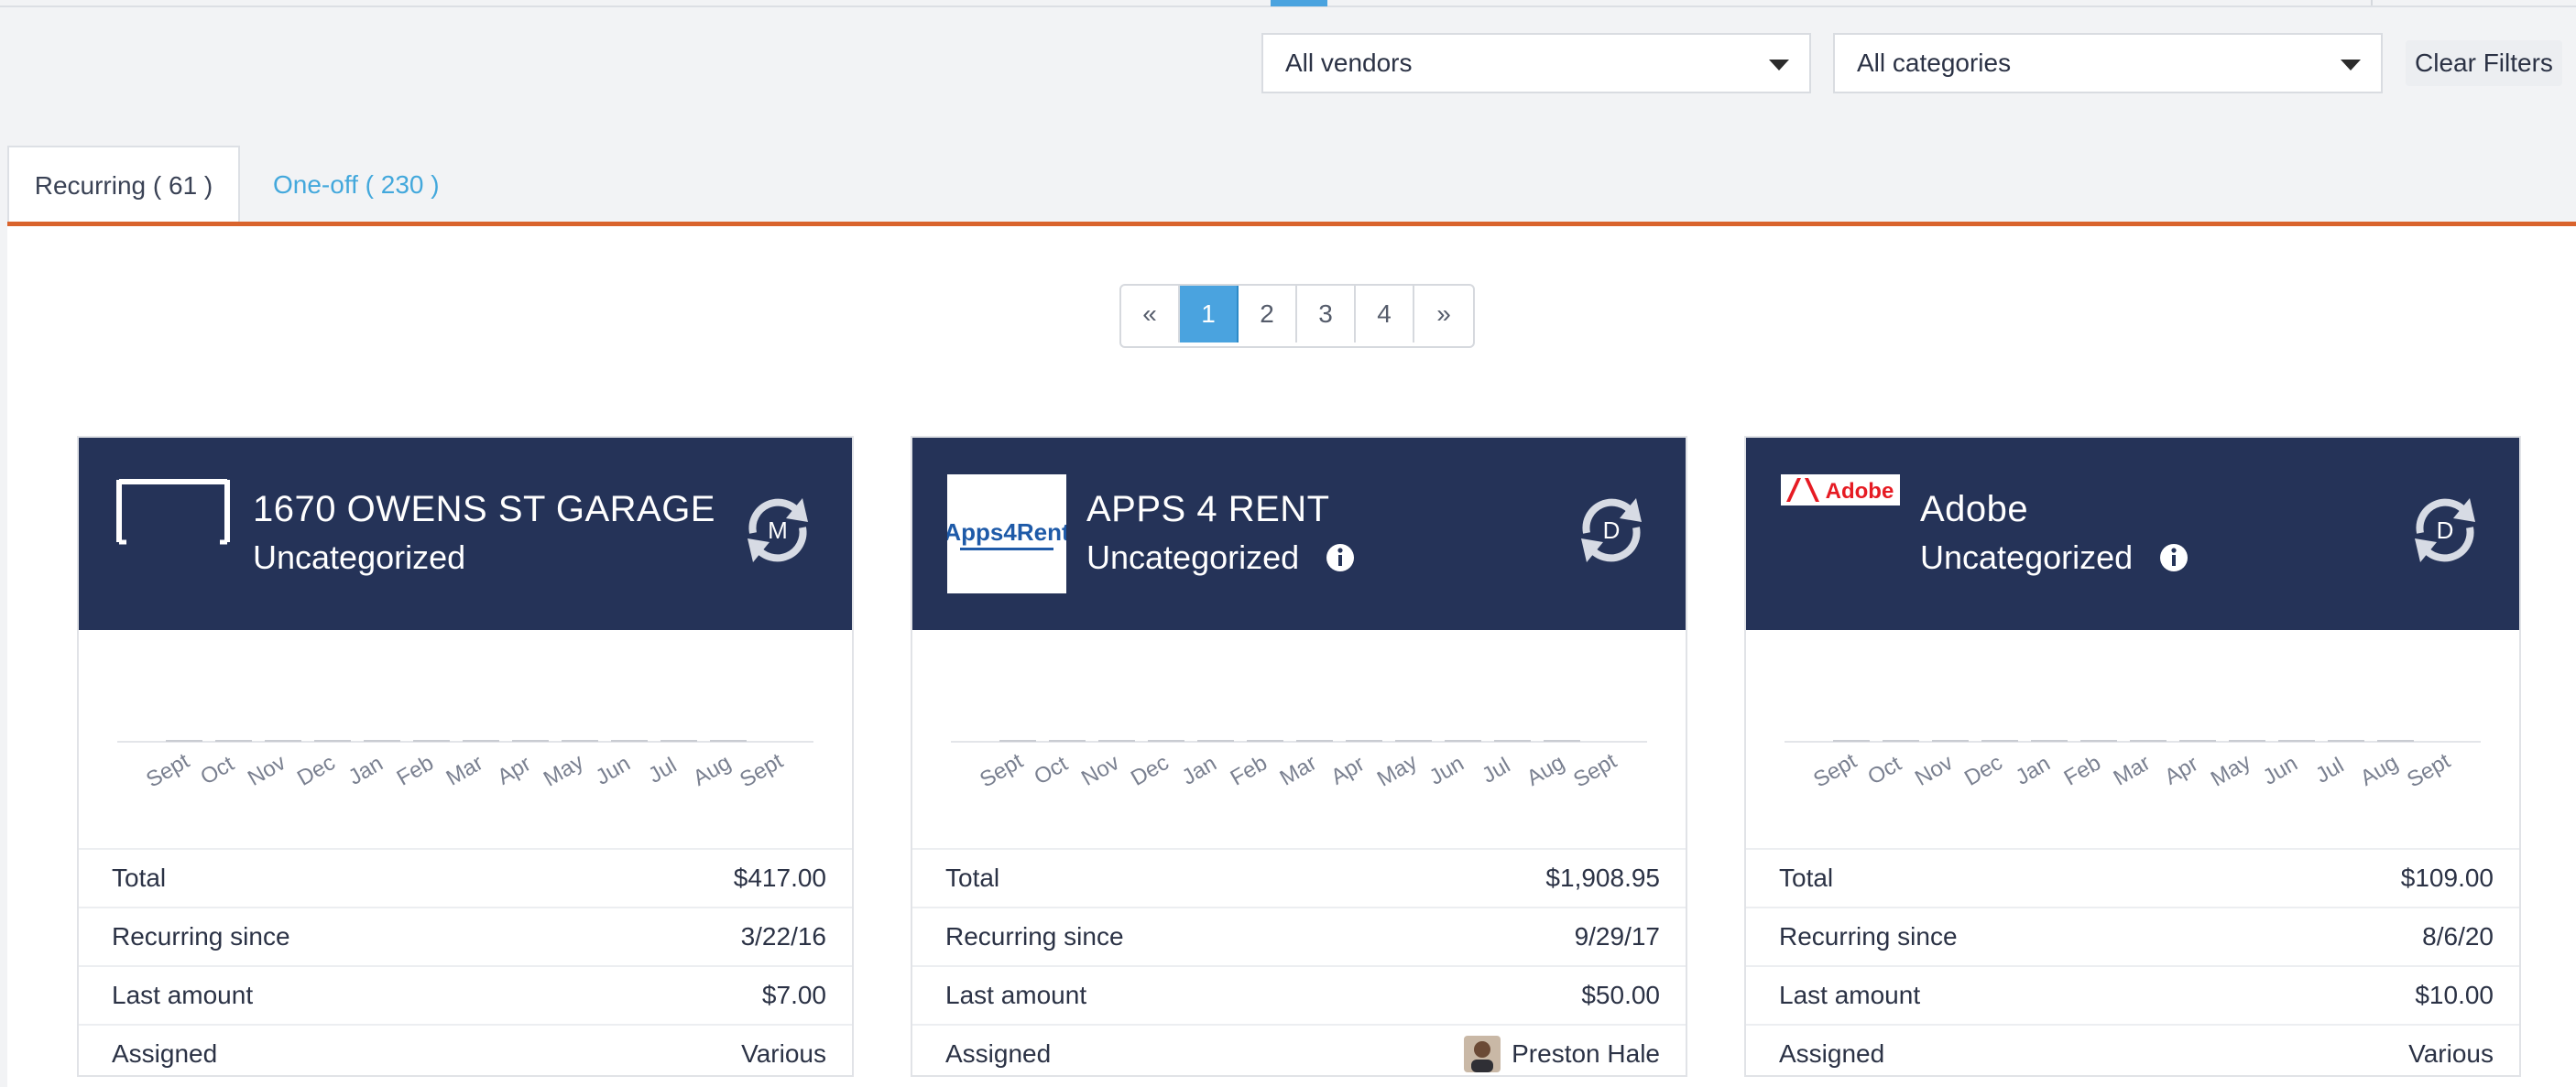  Describe the element at coordinates (1779, 65) in the screenshot. I see `chevron-down-icon` at that location.